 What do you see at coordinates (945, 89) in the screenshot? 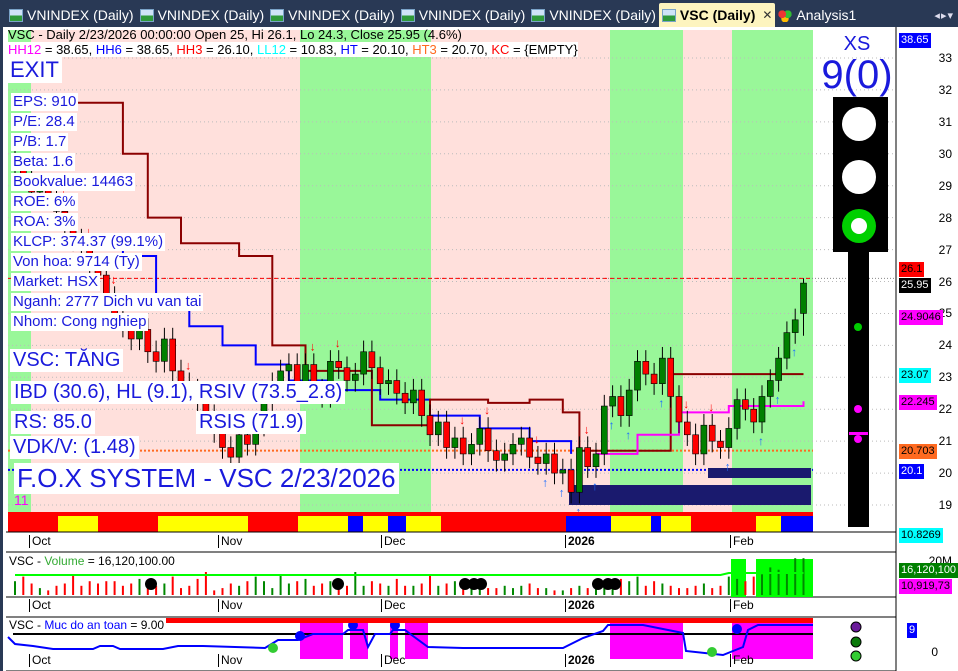
I see `price-tick: 32` at bounding box center [945, 89].